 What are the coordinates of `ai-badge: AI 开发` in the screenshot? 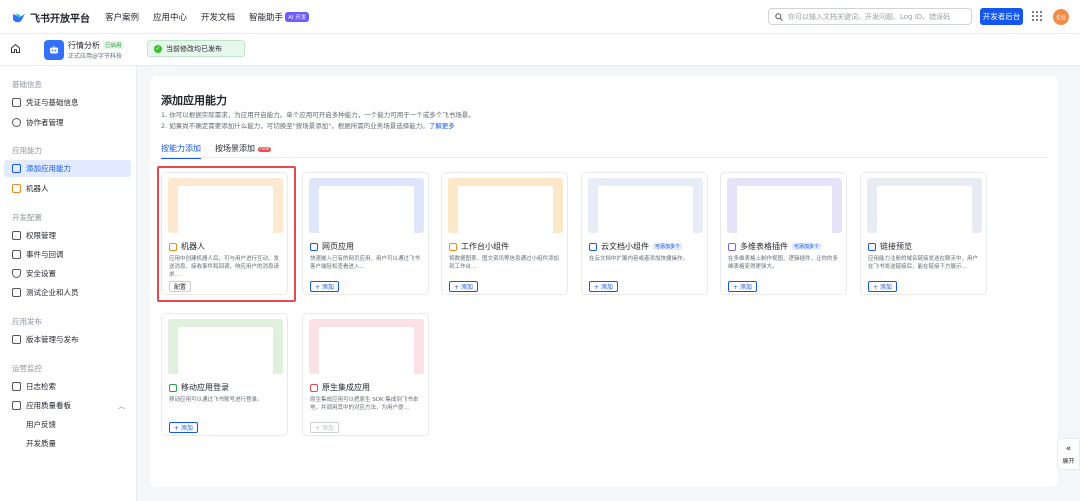 It's located at (297, 17).